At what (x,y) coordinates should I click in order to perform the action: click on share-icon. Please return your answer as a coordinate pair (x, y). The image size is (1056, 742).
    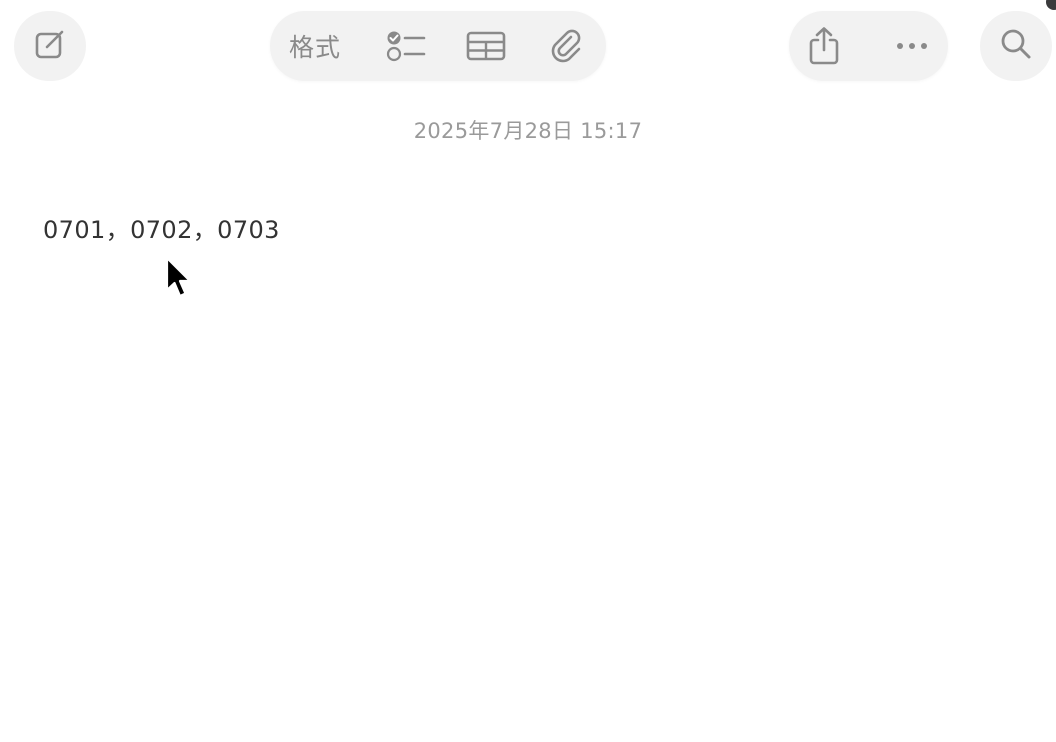
    Looking at the image, I should click on (824, 46).